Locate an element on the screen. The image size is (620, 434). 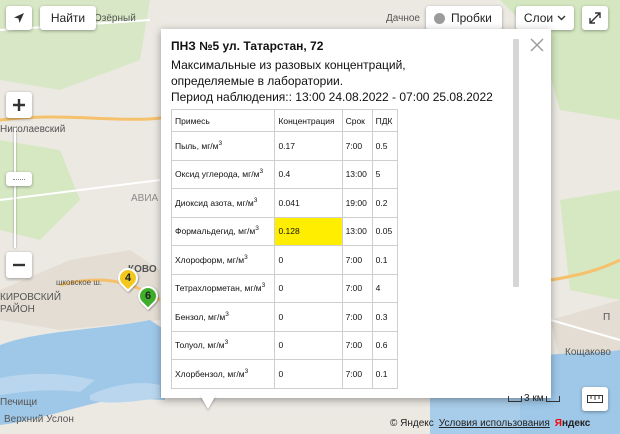
ruler-icon is located at coordinates (595, 399).